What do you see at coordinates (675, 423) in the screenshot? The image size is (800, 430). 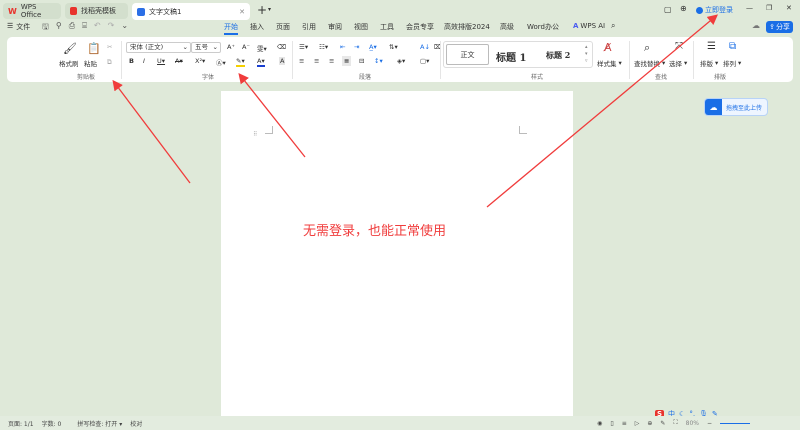 I see `fit-icon: ⛶` at bounding box center [675, 423].